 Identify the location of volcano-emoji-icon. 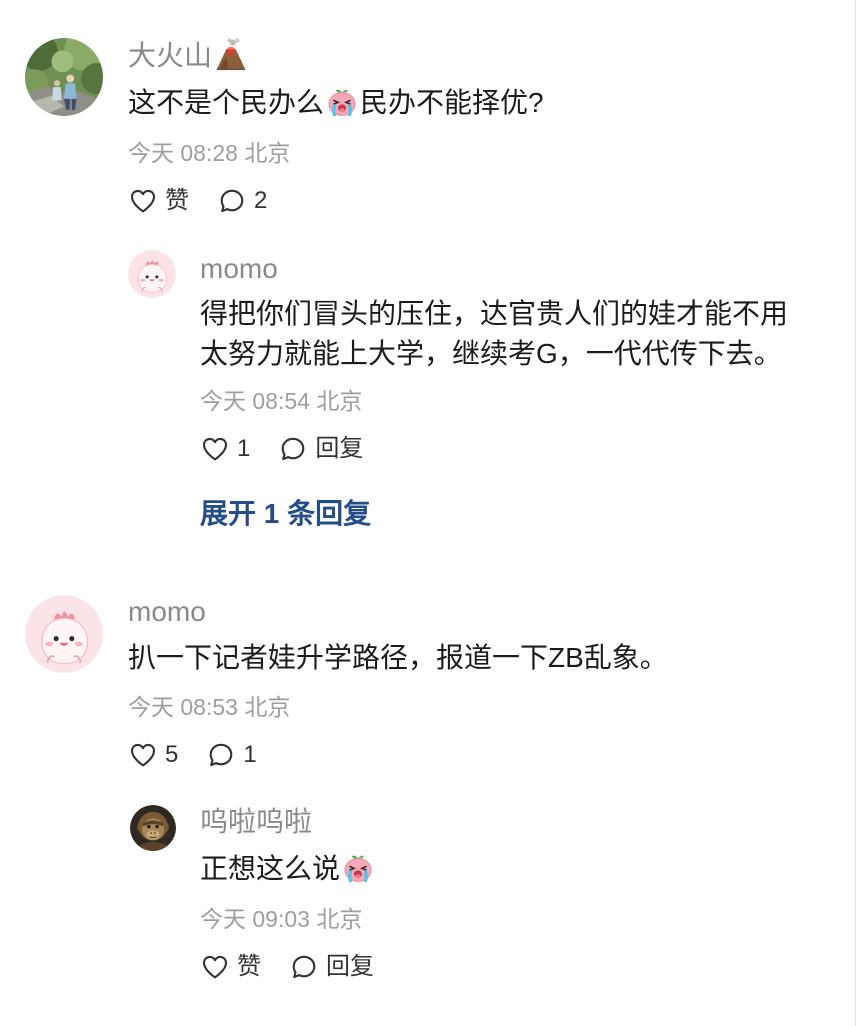
(231, 54).